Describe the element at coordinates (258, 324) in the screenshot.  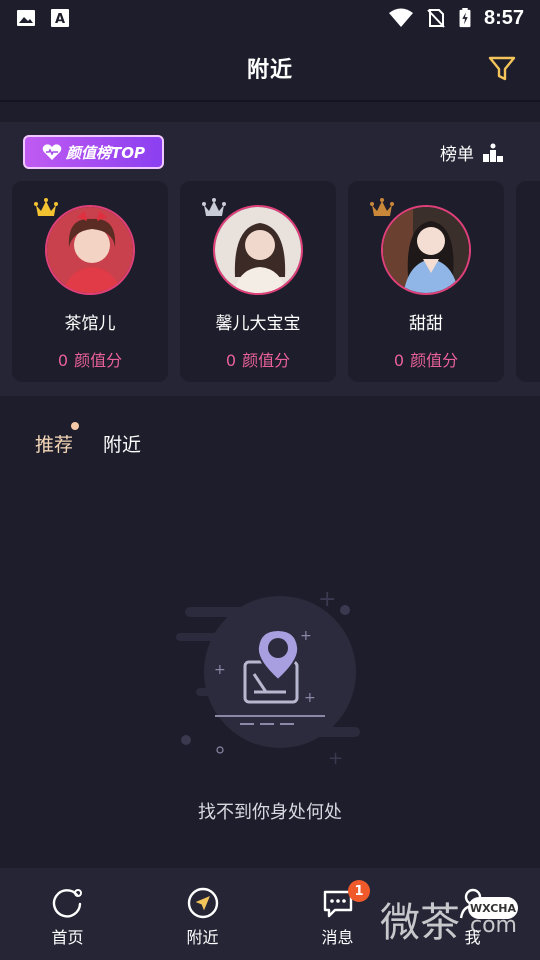
I see `card-name: 馨儿大宝宝` at that location.